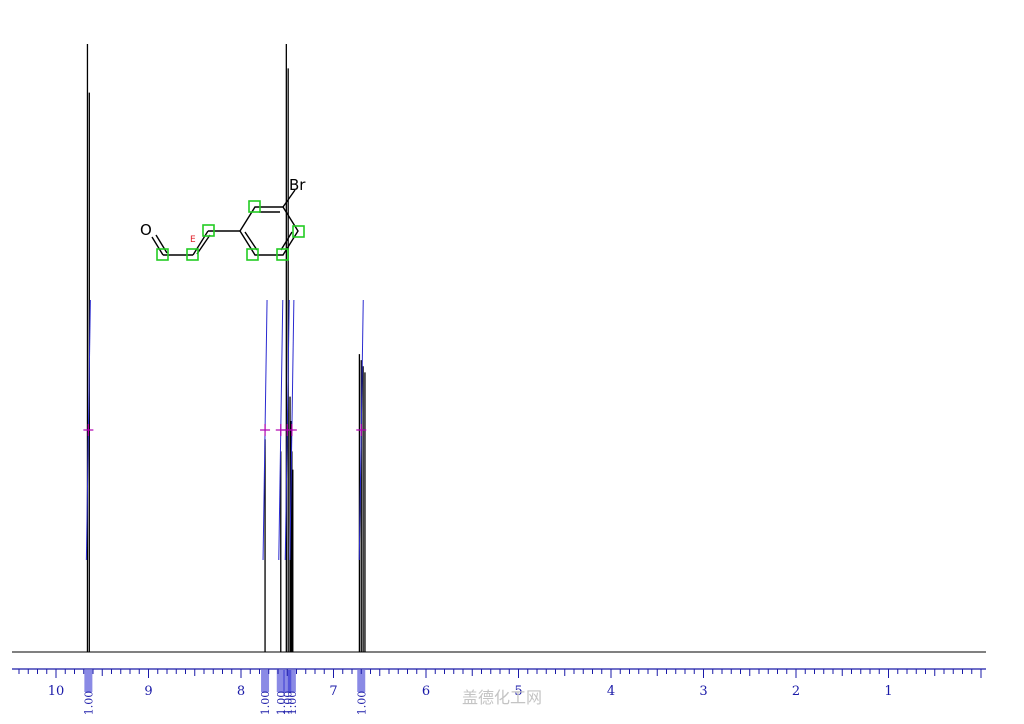 This screenshot has width=1024, height=724. I want to click on x-axis-ticks, so click(500, 673).